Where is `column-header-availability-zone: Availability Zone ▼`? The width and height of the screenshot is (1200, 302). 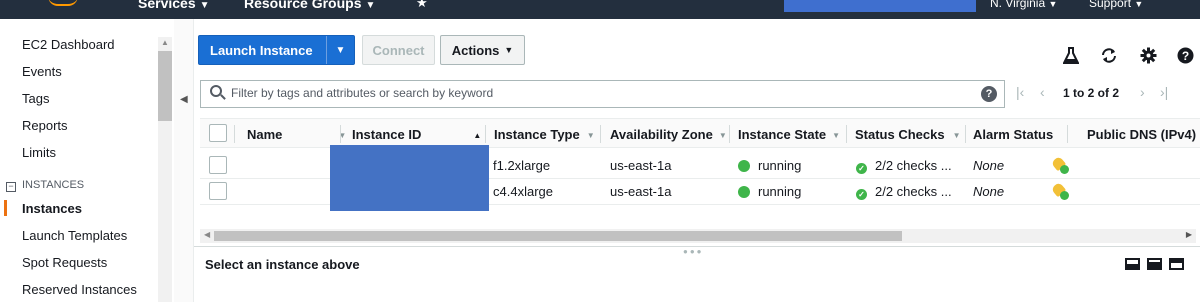
column-header-availability-zone: Availability Zone ▼ is located at coordinates (668, 134).